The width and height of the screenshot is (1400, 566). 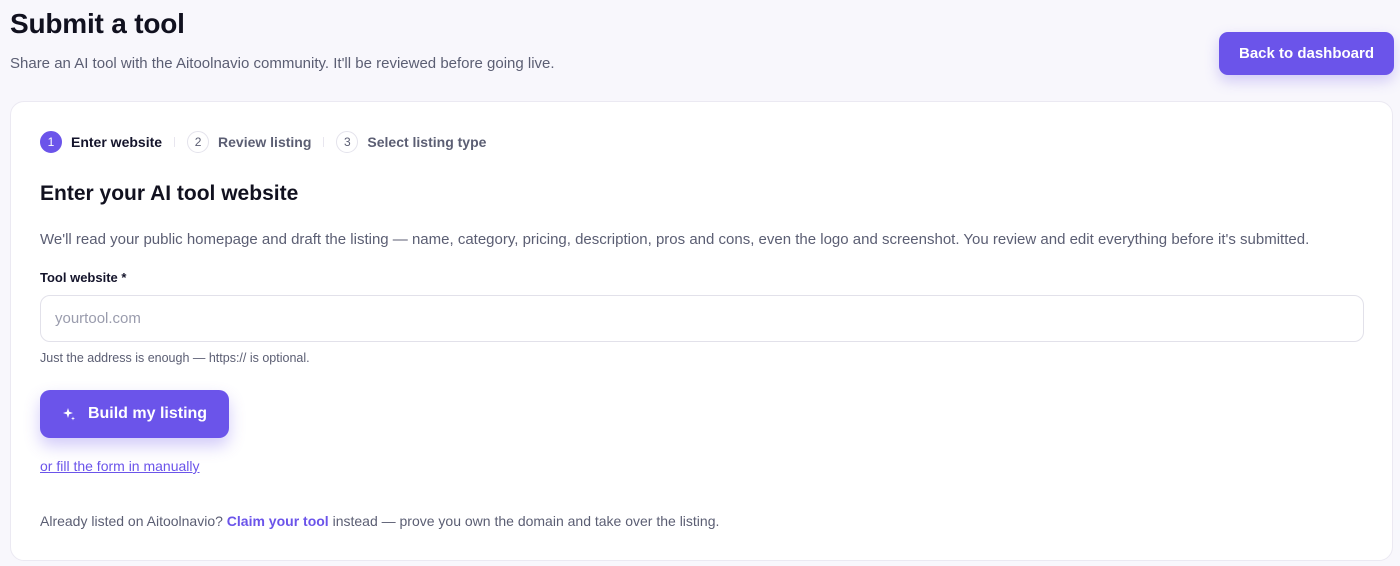 I want to click on step-enter-website: 1 Enter website, so click(x=101, y=142).